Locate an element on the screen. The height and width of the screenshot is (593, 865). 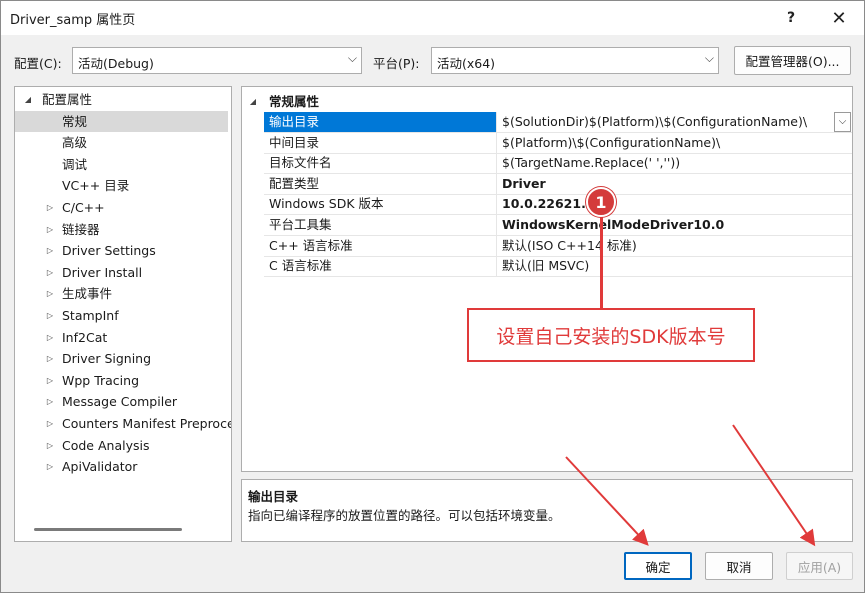
configuration-select: 活动(Debug) ⌵ is located at coordinates (217, 60).